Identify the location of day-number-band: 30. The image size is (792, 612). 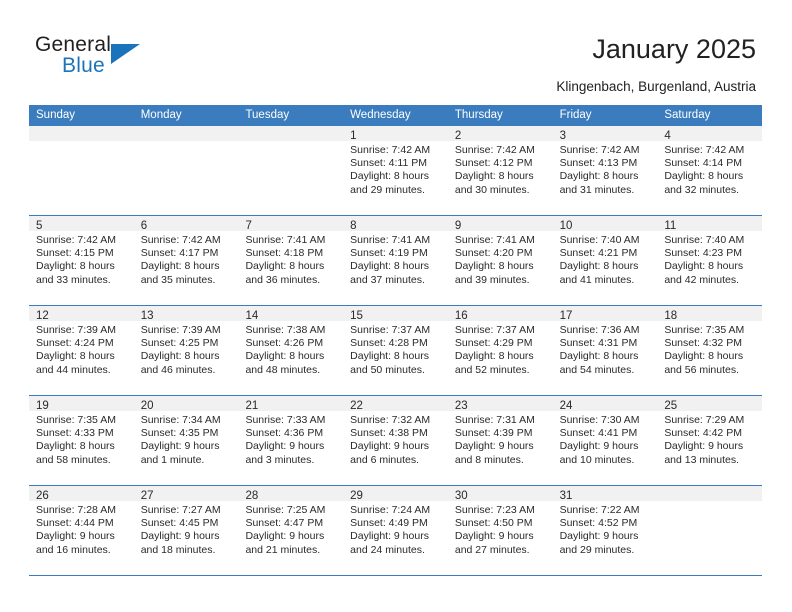
(500, 494).